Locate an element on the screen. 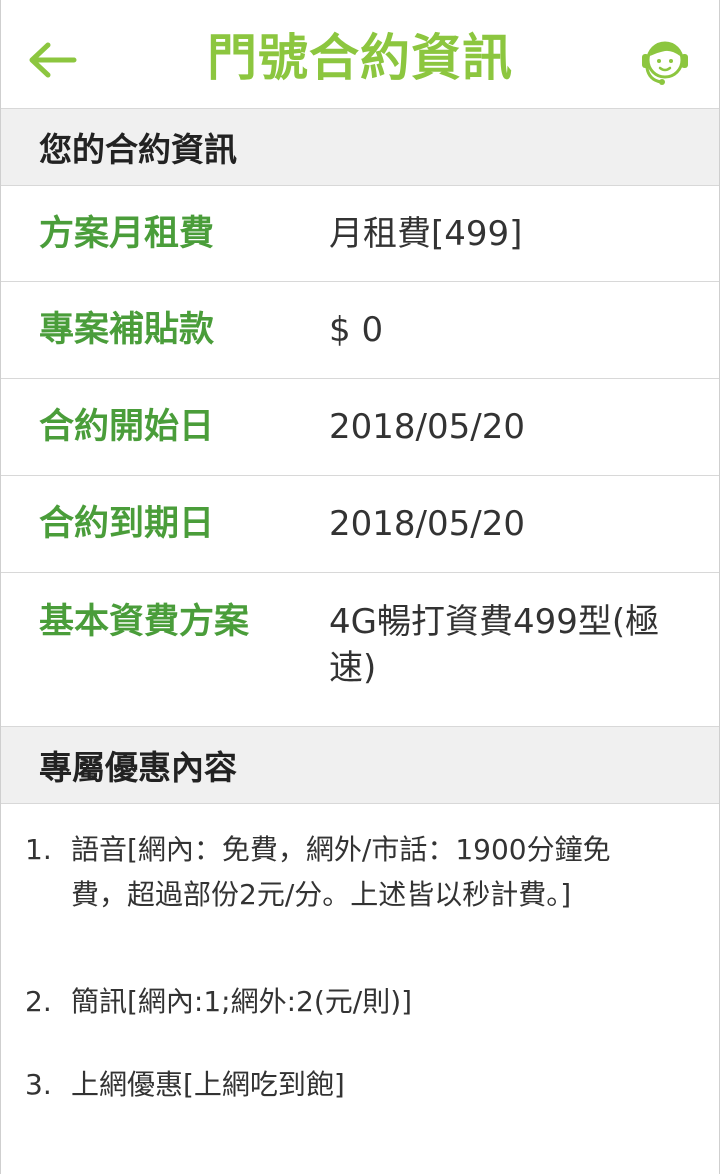 This screenshot has height=1174, width=720. contract-row-end-date: 合約到期日 2018/05/20 is located at coordinates (360, 524).